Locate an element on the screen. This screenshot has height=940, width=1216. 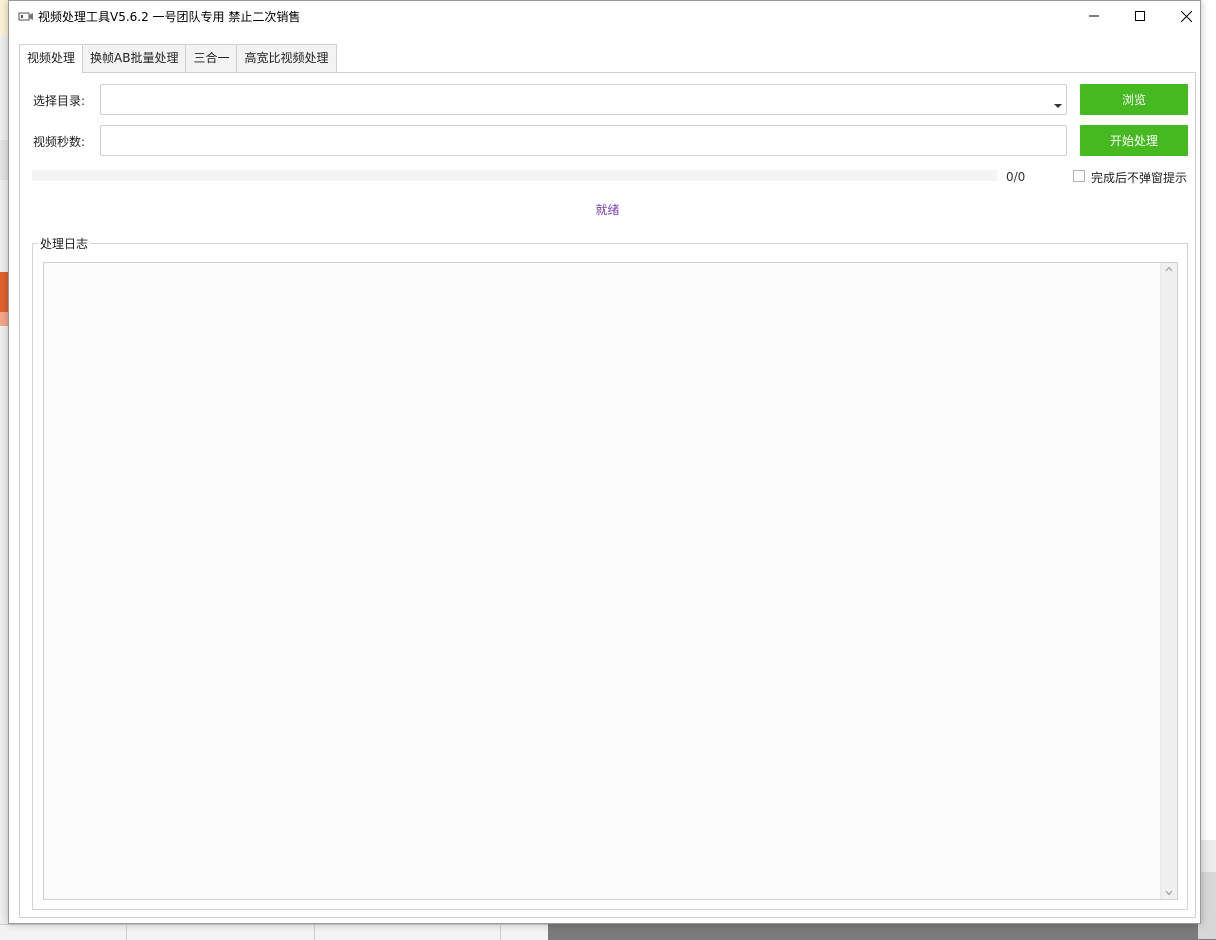
tab-aspect-ratio: 高宽比视频处理 is located at coordinates (286, 58).